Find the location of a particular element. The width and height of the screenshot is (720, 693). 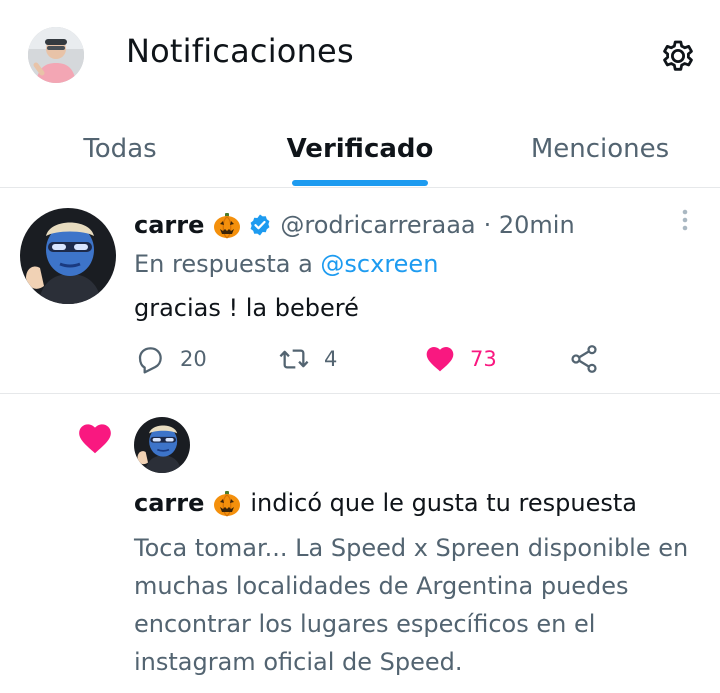

reply-prefix: En respuesta a is located at coordinates (223, 264).